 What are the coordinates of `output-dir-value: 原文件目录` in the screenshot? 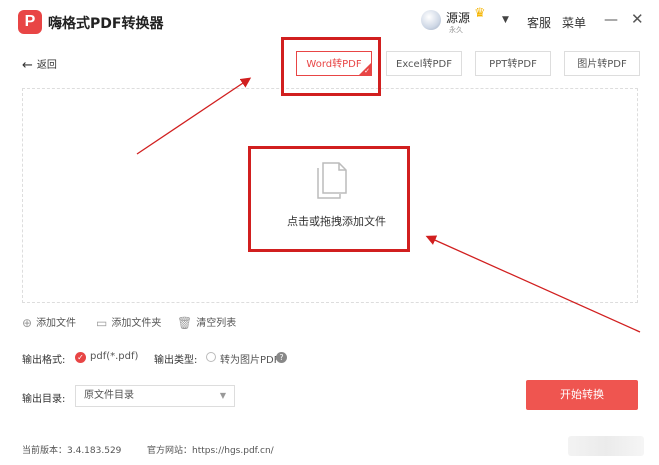 It's located at (109, 395).